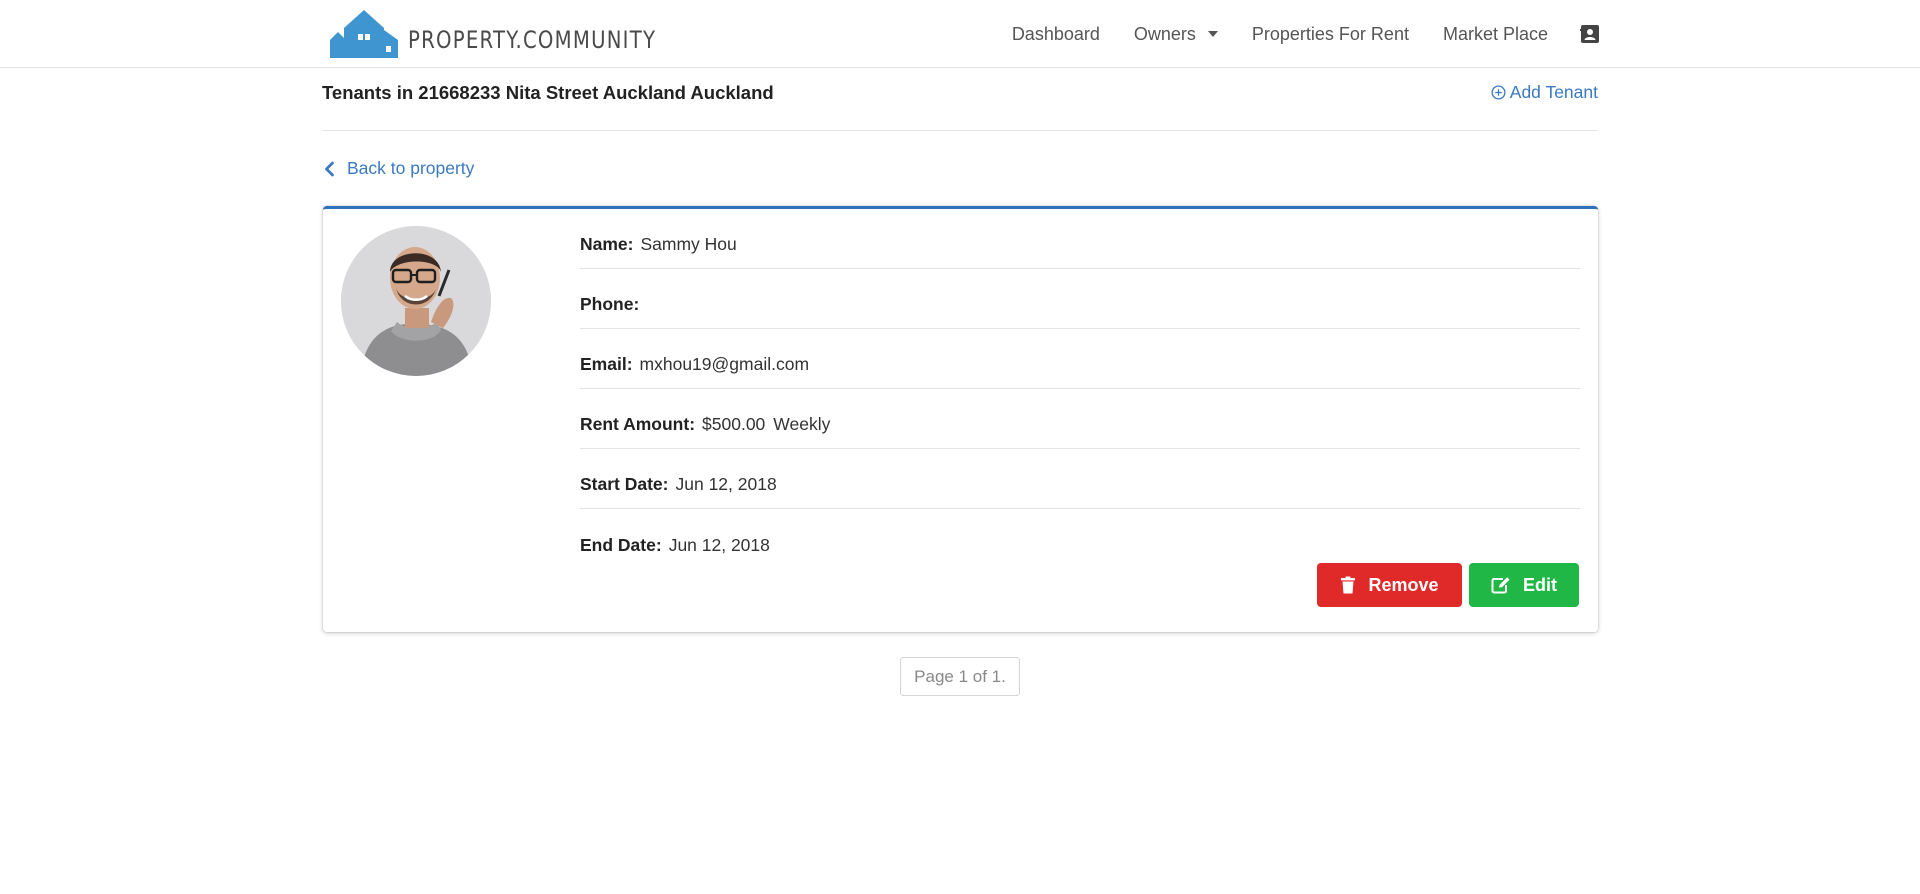  Describe the element at coordinates (1080, 359) in the screenshot. I see `tenant-email-row: Email: mxhou19@gmail.com` at that location.